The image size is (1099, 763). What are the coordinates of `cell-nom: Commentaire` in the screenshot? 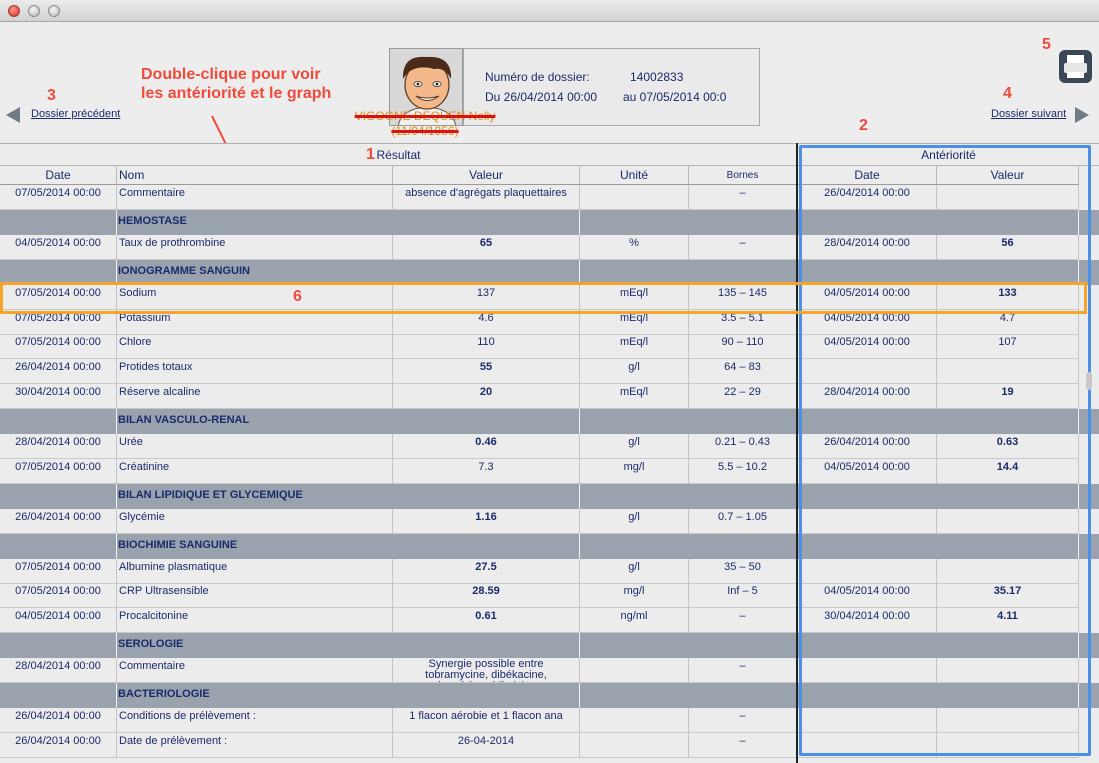 It's located at (255, 197).